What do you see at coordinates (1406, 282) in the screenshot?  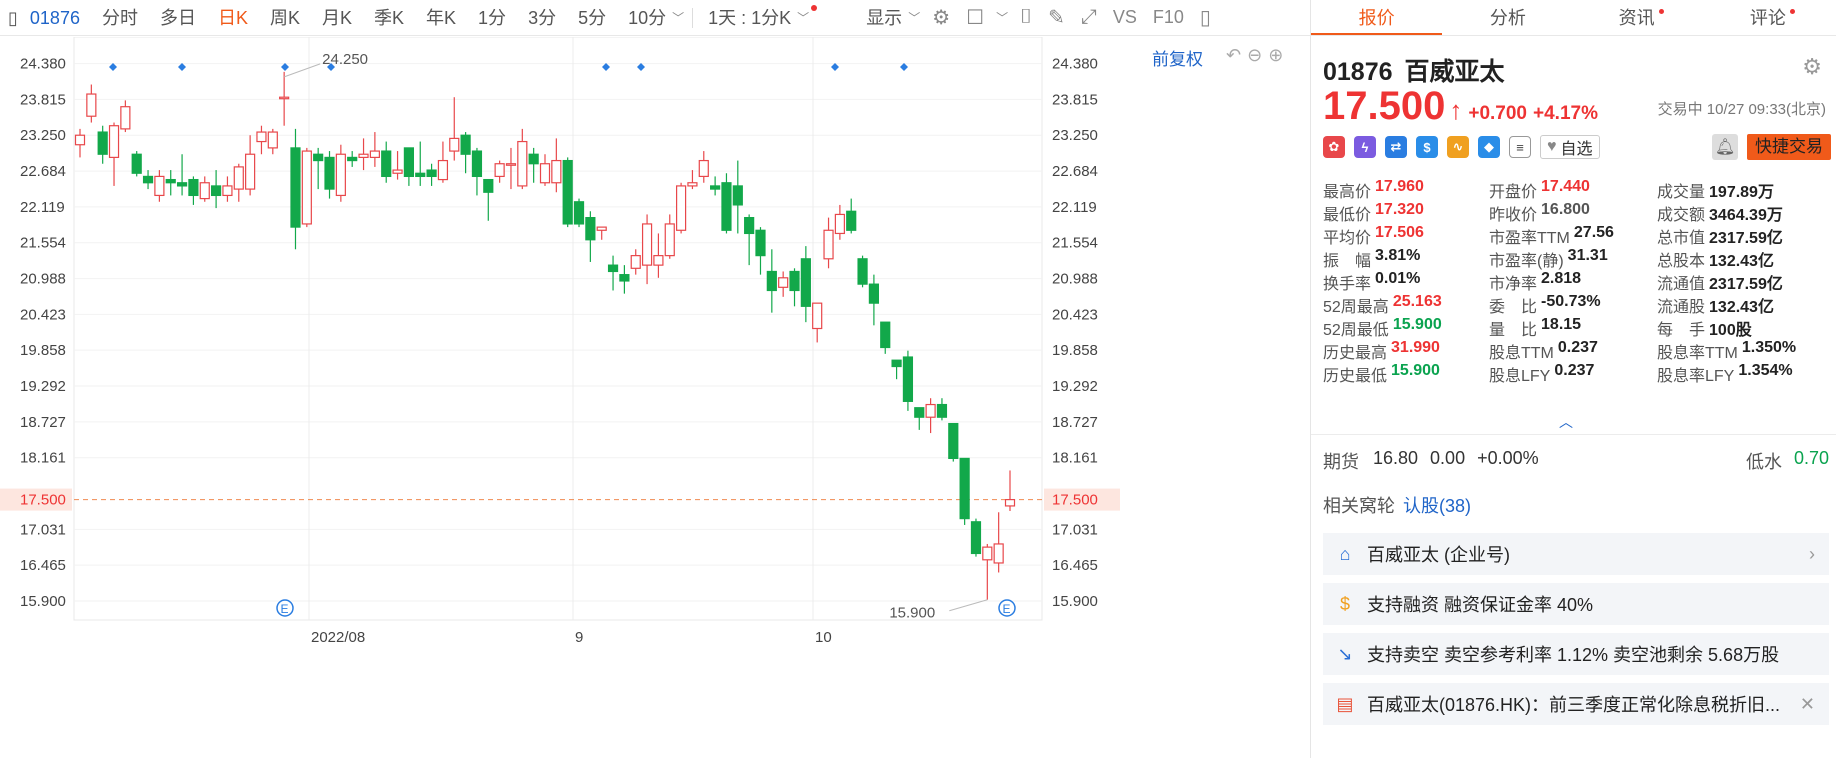 I see `stat-cell: 换手率 0.01%` at bounding box center [1406, 282].